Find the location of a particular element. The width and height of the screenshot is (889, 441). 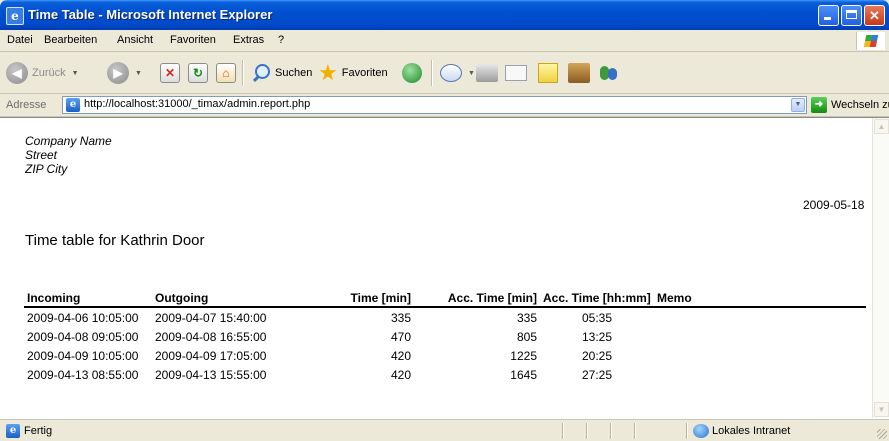

security-zone: Lokales Intranet is located at coordinates (751, 431).